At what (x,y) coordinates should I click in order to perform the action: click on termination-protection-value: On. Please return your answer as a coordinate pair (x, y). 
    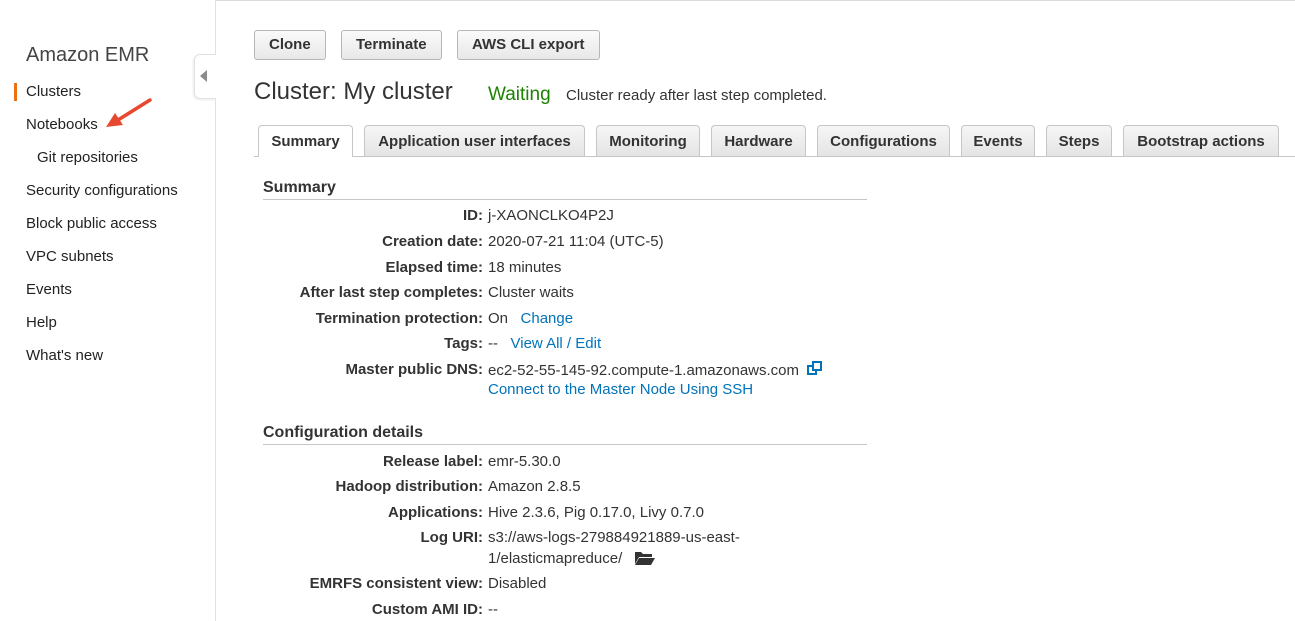
    Looking at the image, I should click on (498, 318).